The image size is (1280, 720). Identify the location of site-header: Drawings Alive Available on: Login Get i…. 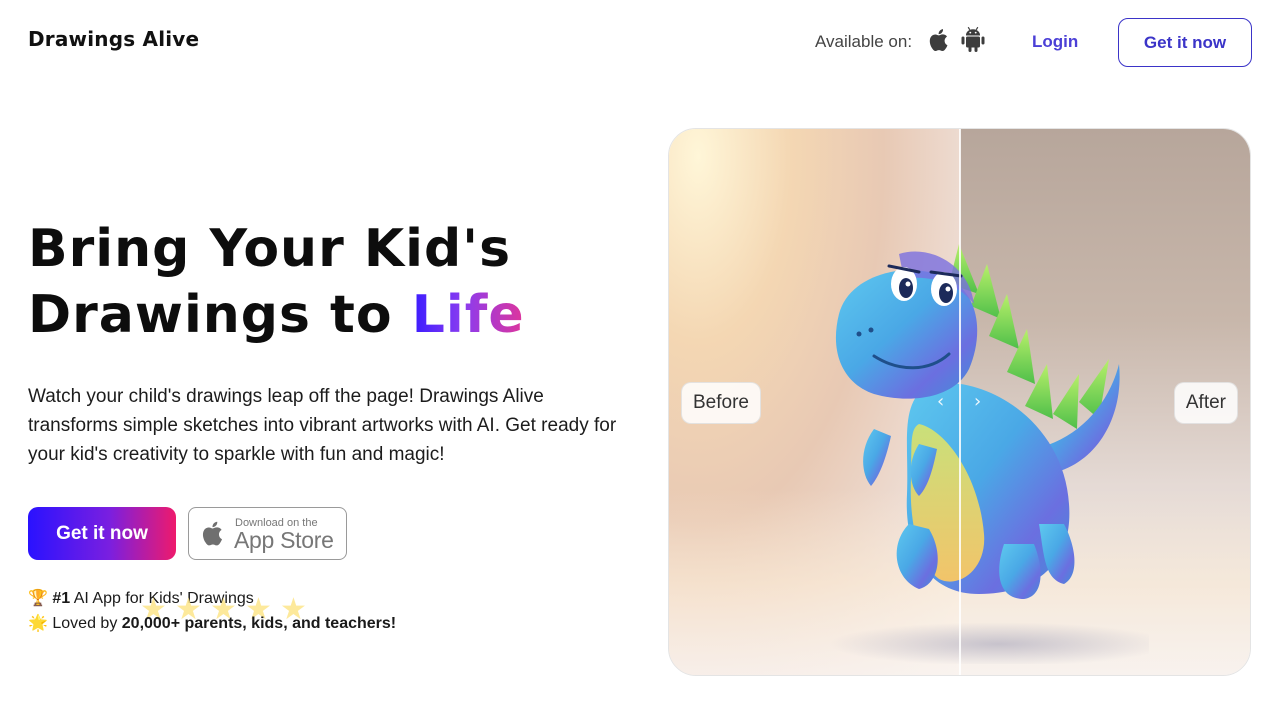
(640, 42).